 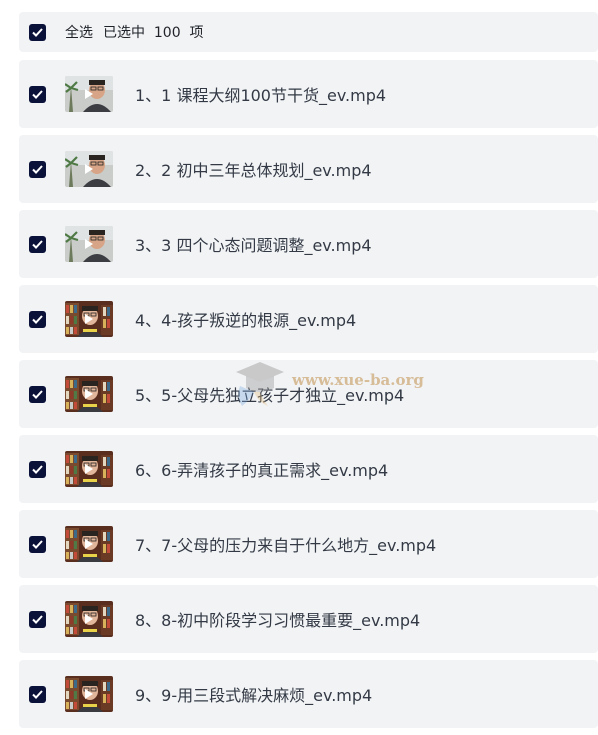 I want to click on file-row: 6、6-弄清孩子的真正需求_ev.mp4, so click(x=308, y=469).